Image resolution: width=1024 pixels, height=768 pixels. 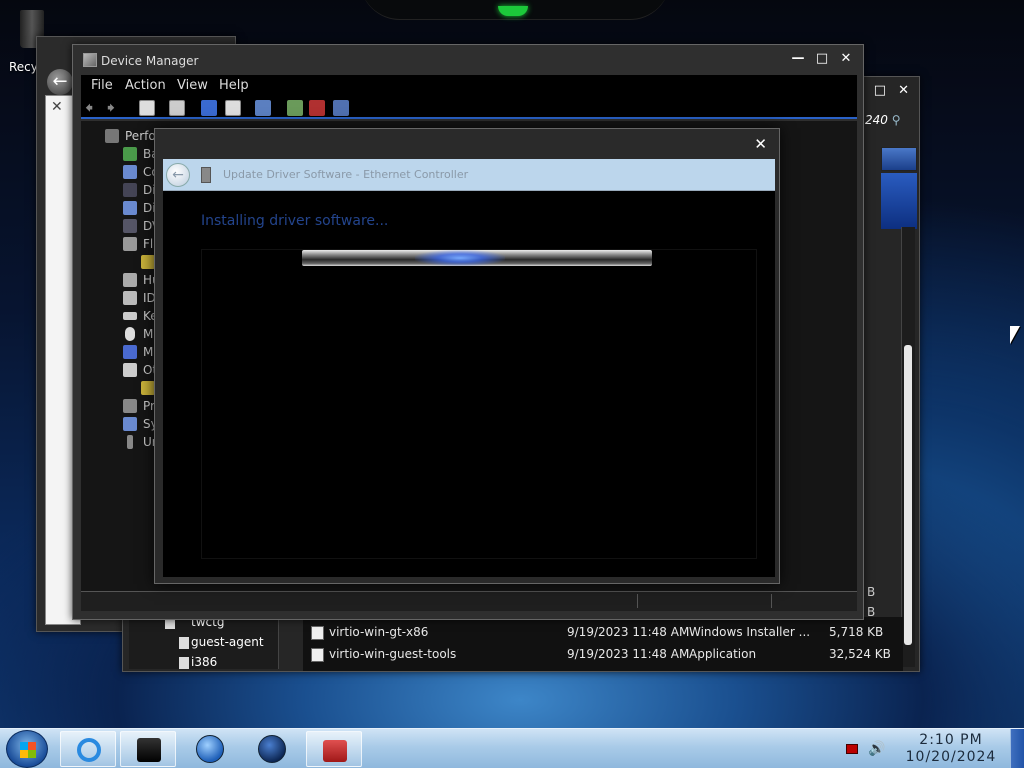 I want to click on uninstall-icon, so click(x=317, y=108).